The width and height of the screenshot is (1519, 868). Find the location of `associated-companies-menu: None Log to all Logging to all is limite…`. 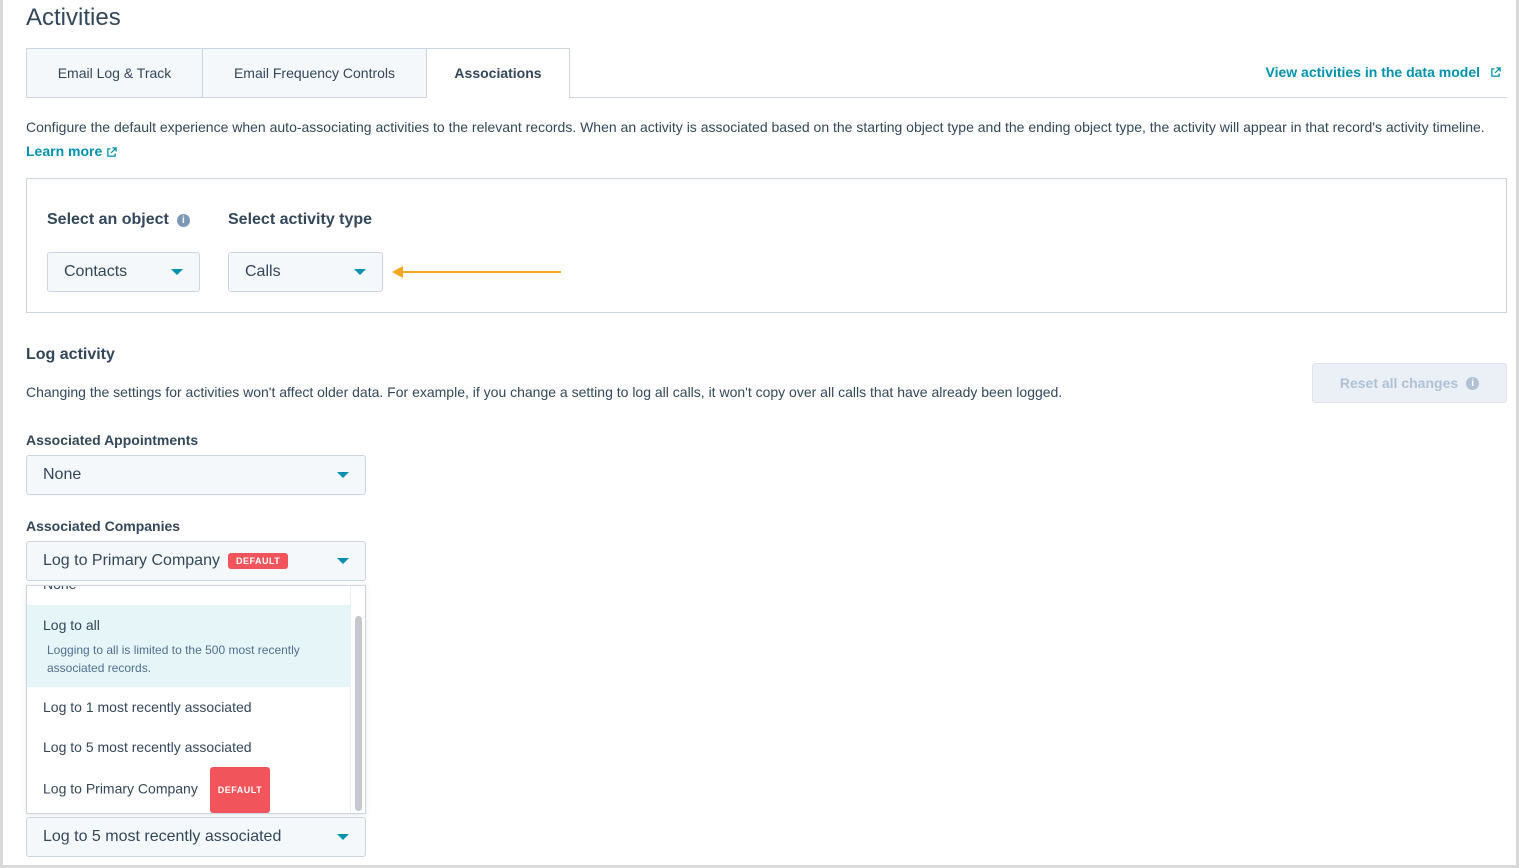

associated-companies-menu: None Log to all Logging to all is limite… is located at coordinates (196, 699).